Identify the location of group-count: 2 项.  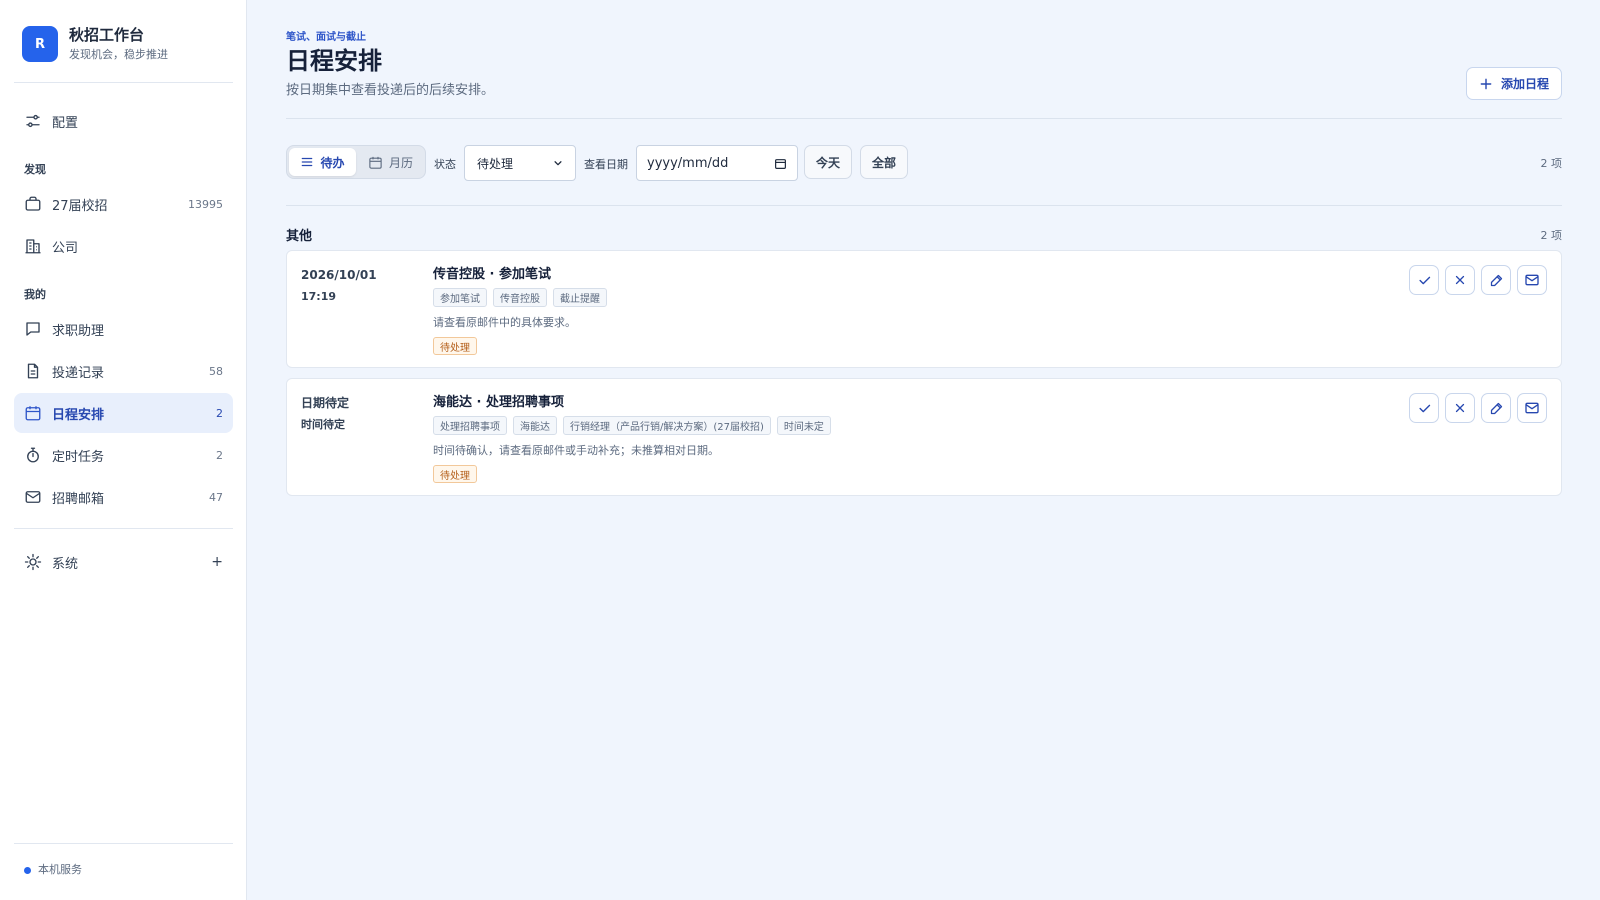
(1551, 235).